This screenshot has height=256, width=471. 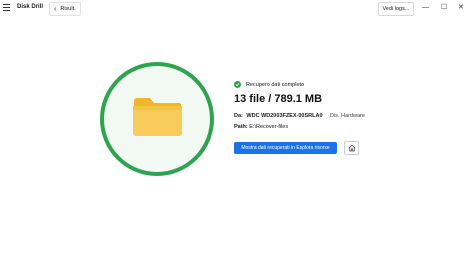 What do you see at coordinates (275, 84) in the screenshot?
I see `status-text: Recupero dati completo` at bounding box center [275, 84].